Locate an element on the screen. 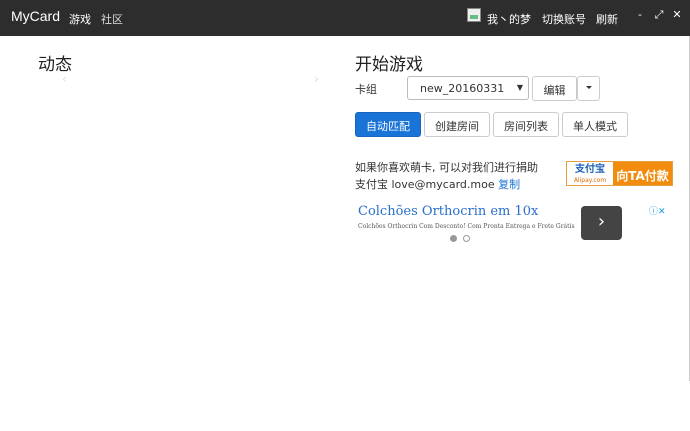  room-list-button: 房间列表 is located at coordinates (526, 124).